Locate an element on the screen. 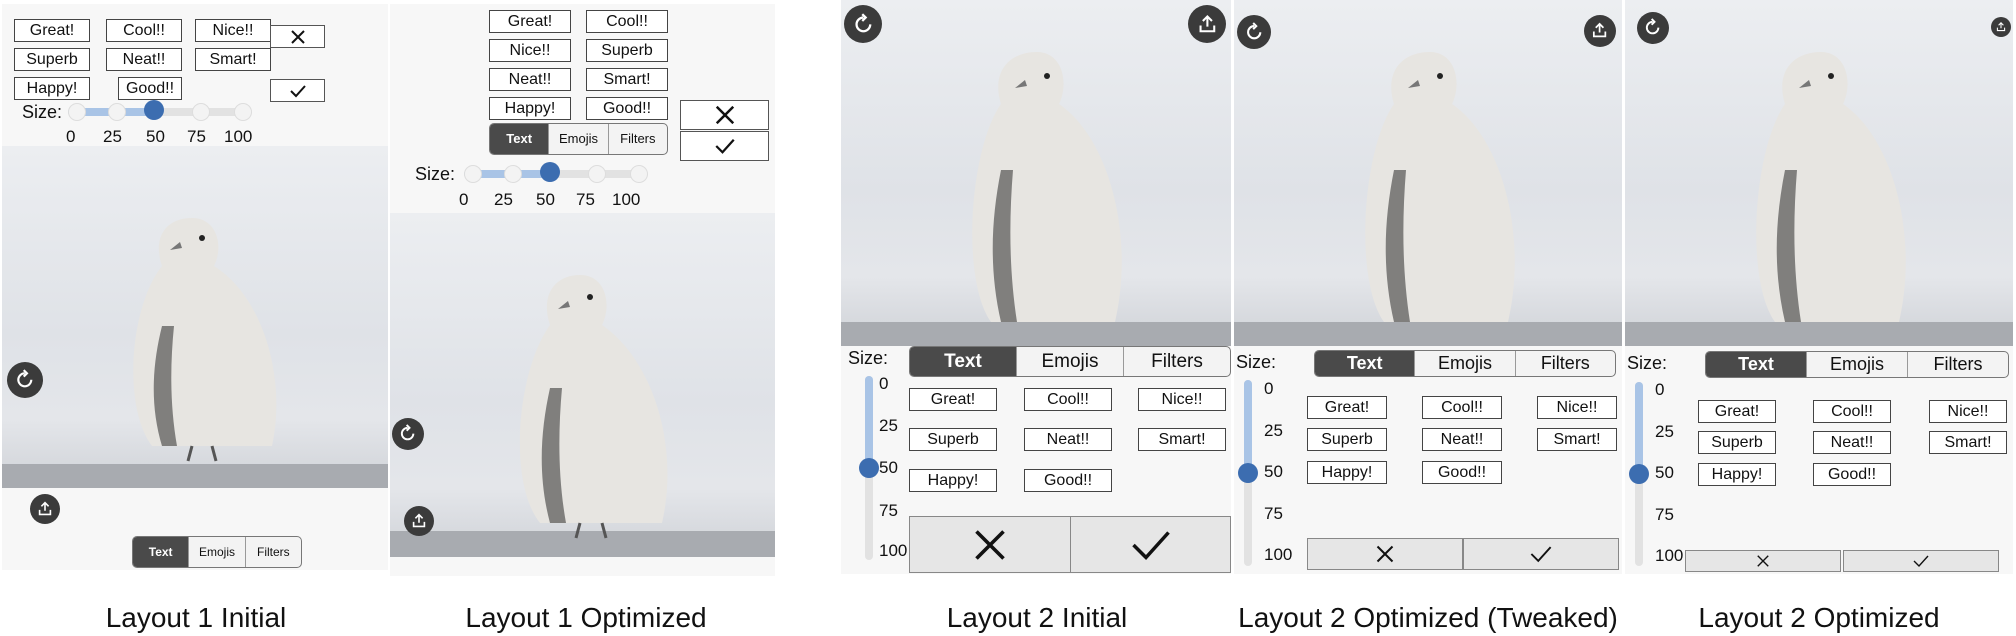  size-label: Size: is located at coordinates (1256, 362).